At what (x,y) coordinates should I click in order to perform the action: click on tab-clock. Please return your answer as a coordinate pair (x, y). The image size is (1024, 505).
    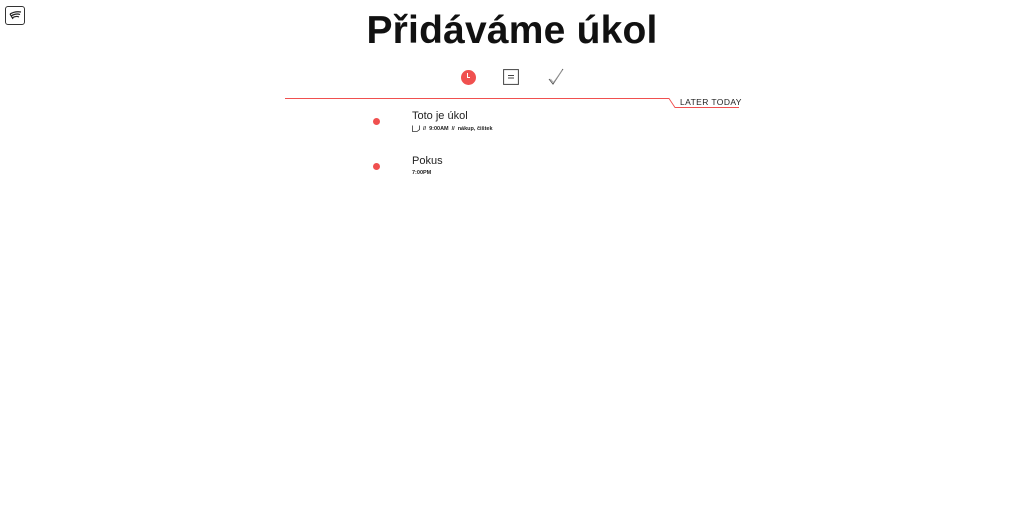
    Looking at the image, I should click on (468, 77).